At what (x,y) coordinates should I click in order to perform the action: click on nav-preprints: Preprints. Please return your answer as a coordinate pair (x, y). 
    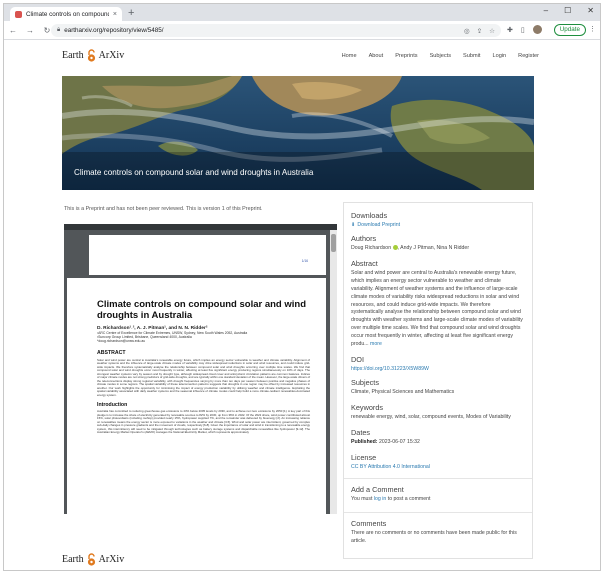
    Looking at the image, I should click on (406, 56).